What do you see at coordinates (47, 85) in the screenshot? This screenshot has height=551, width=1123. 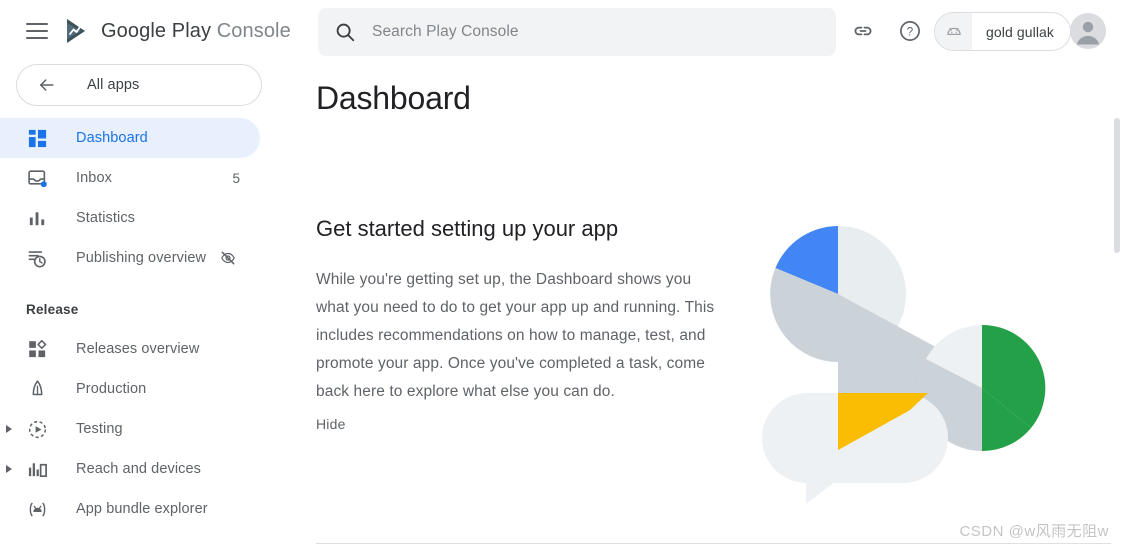 I see `arrow-left-icon` at bounding box center [47, 85].